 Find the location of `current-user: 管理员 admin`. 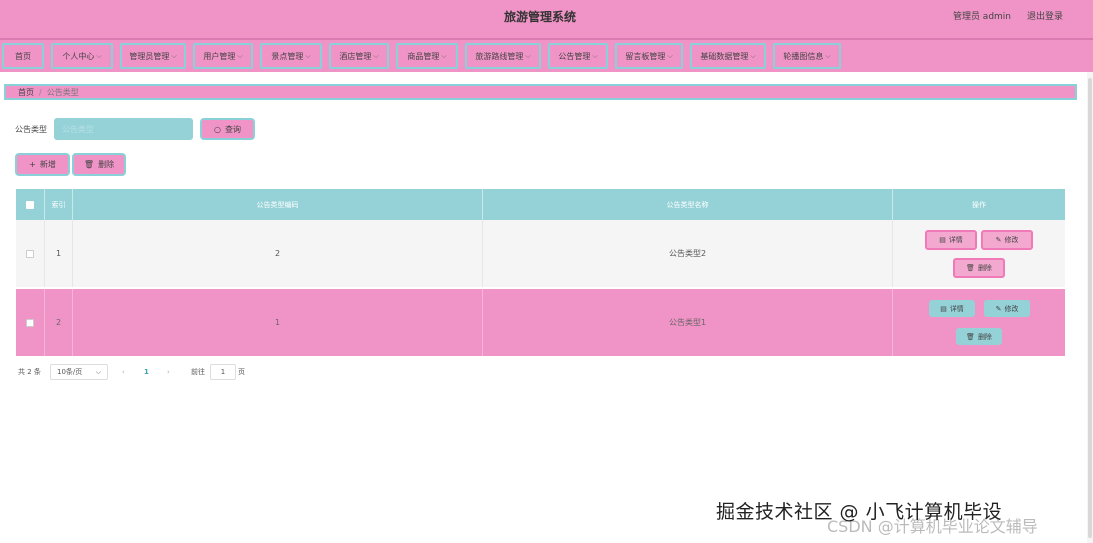

current-user: 管理员 admin is located at coordinates (981, 17).